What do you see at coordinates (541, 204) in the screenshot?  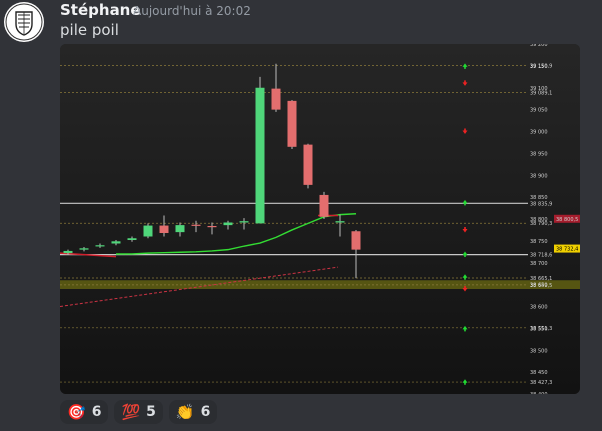 I see `level-label: 38 835,9` at bounding box center [541, 204].